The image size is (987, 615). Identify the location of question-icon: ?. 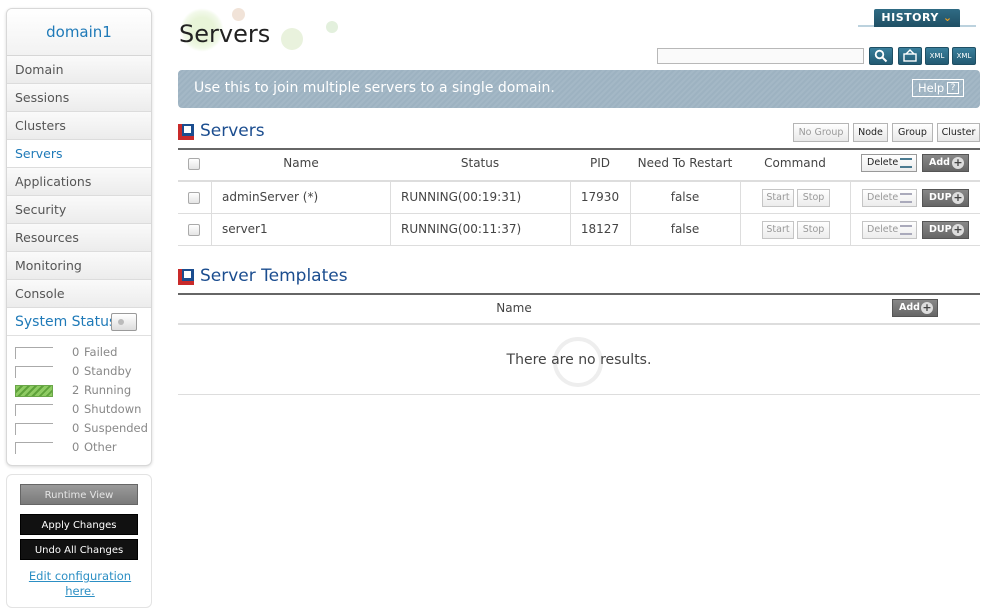
(953, 88).